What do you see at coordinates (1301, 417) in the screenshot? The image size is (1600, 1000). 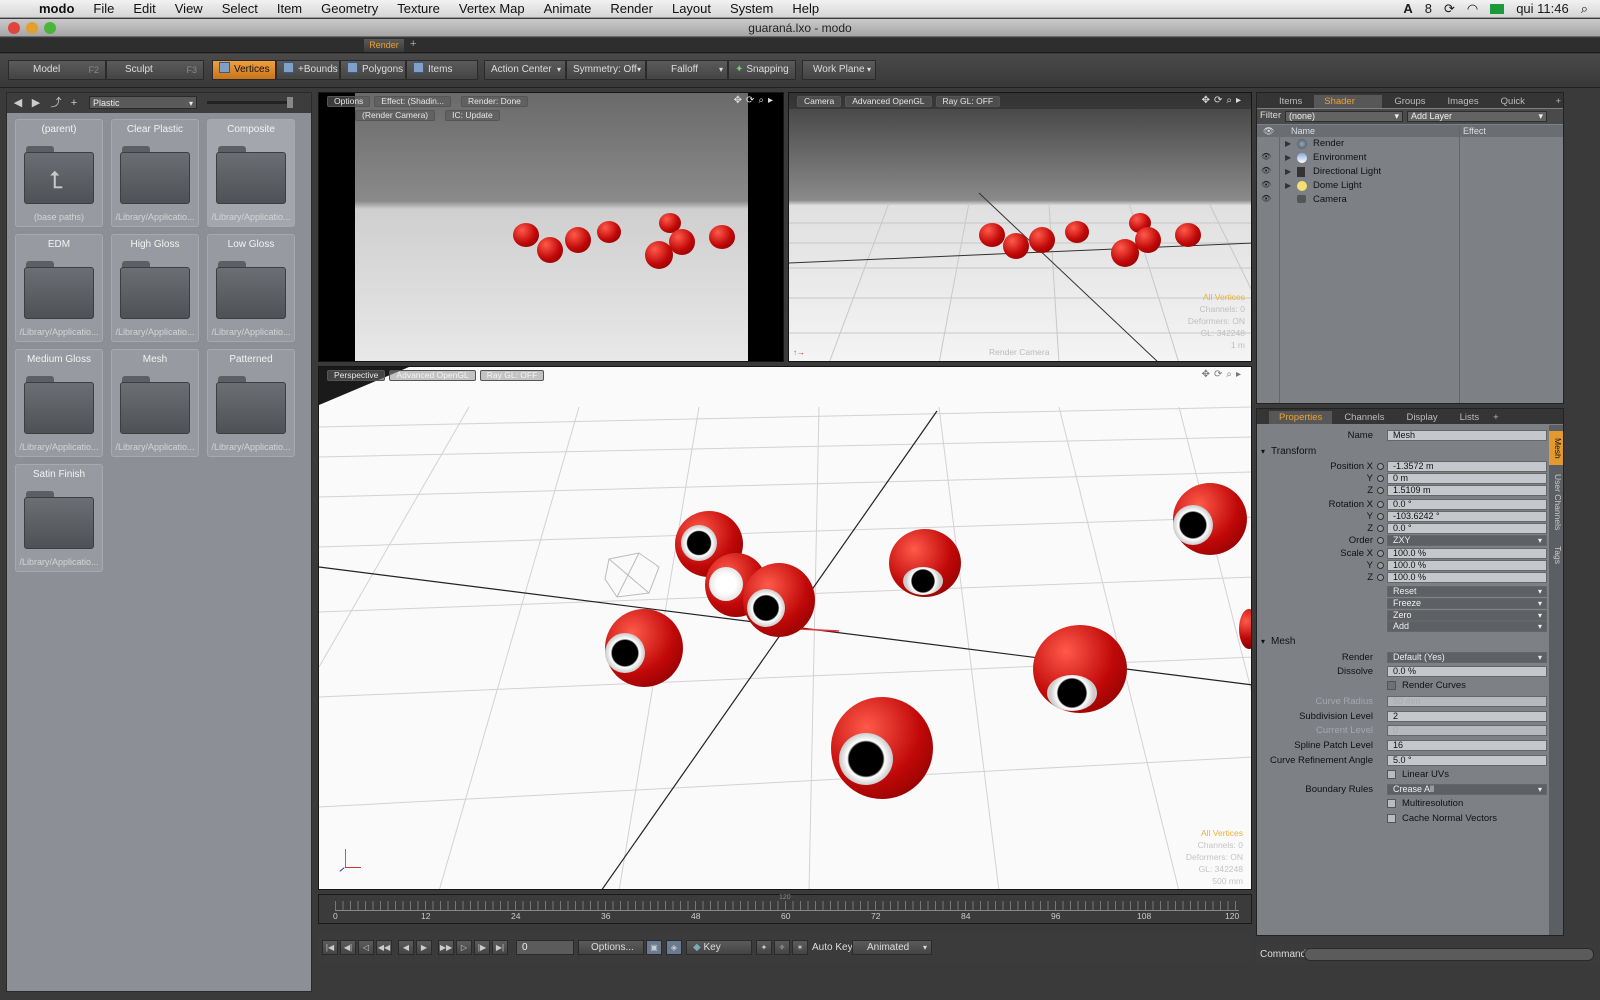 I see `tab-properties: Properties` at bounding box center [1301, 417].